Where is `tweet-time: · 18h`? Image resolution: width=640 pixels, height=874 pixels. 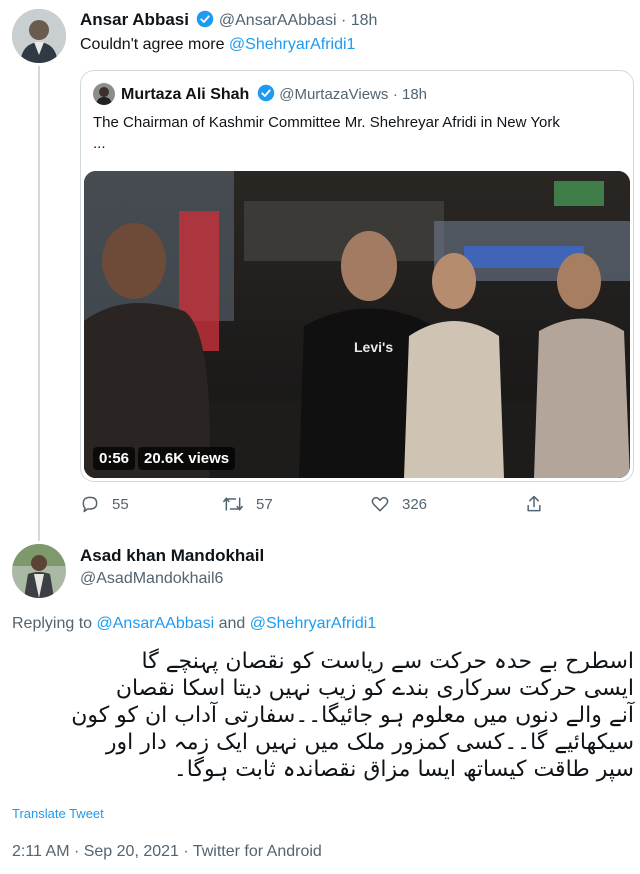 tweet-time: · 18h is located at coordinates (359, 20).